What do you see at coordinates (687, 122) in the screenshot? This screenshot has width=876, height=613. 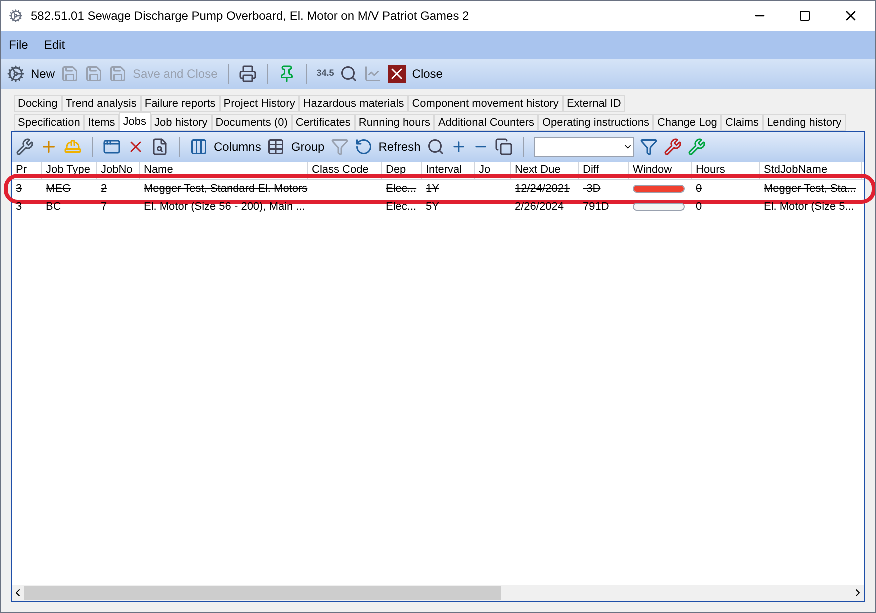 I see `tab: Change Log` at bounding box center [687, 122].